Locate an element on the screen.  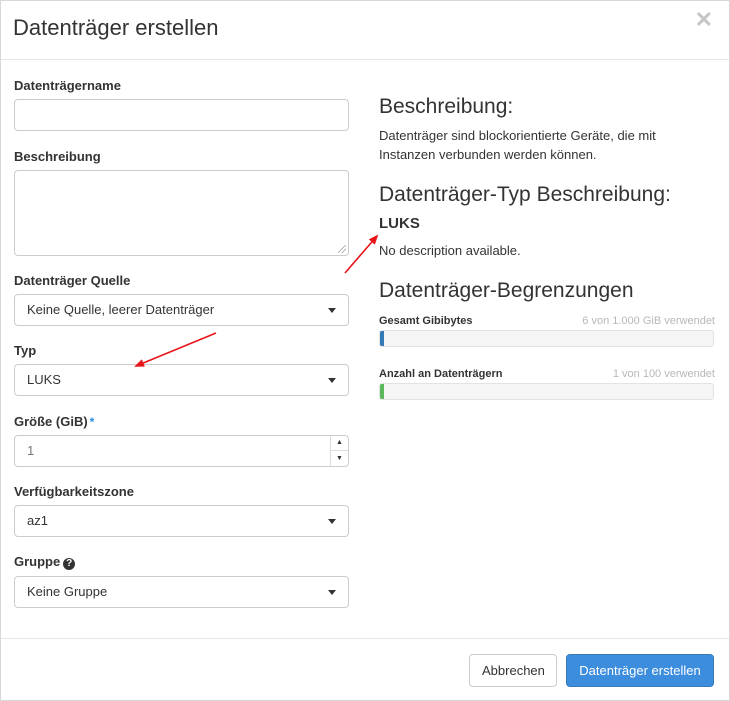
volume-type-description: No description available. is located at coordinates (450, 250).